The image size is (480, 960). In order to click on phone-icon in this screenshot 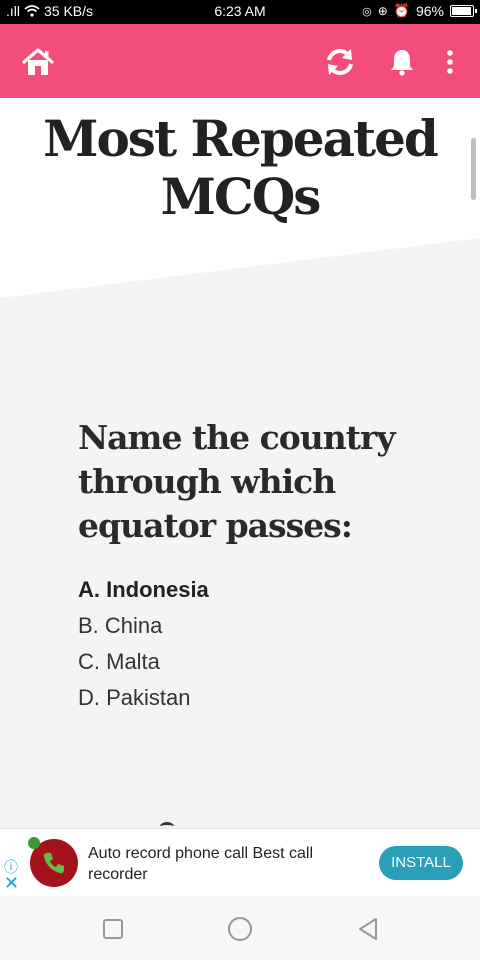, I will do `click(53, 863)`.